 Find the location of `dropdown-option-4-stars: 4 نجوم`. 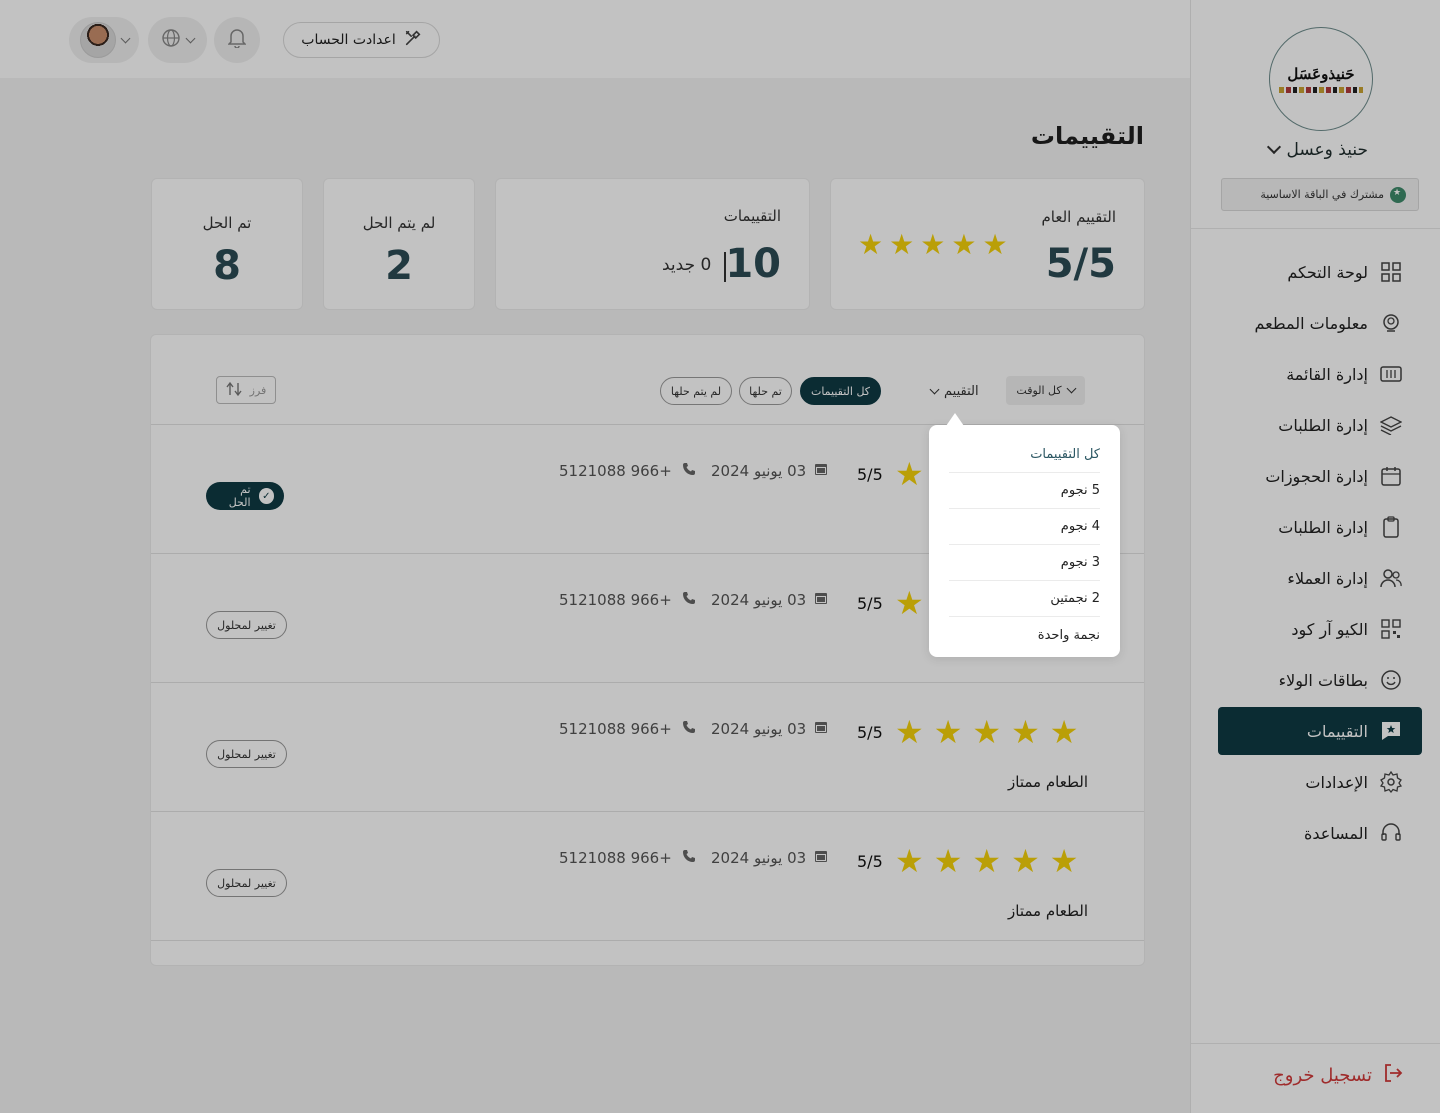

dropdown-option-4-stars: 4 نجوم is located at coordinates (1024, 527).